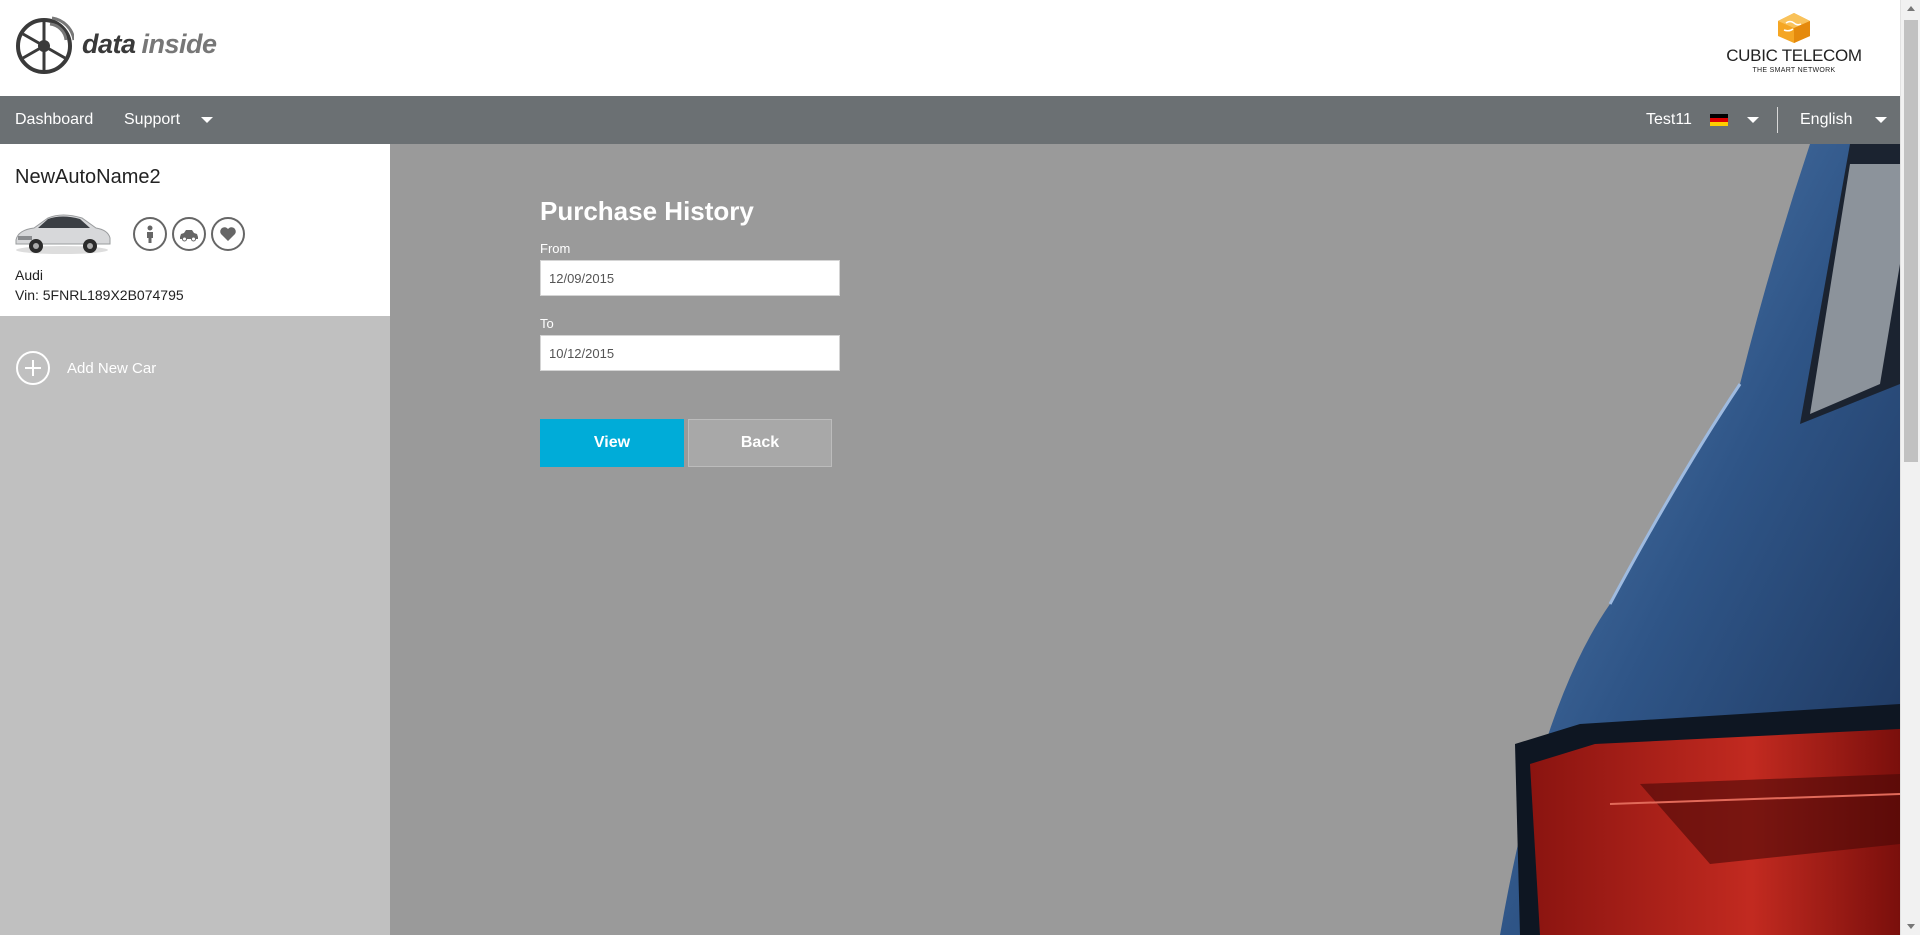 The height and width of the screenshot is (935, 1920). Describe the element at coordinates (1911, 926) in the screenshot. I see `scroll-down-arrow-icon` at that location.